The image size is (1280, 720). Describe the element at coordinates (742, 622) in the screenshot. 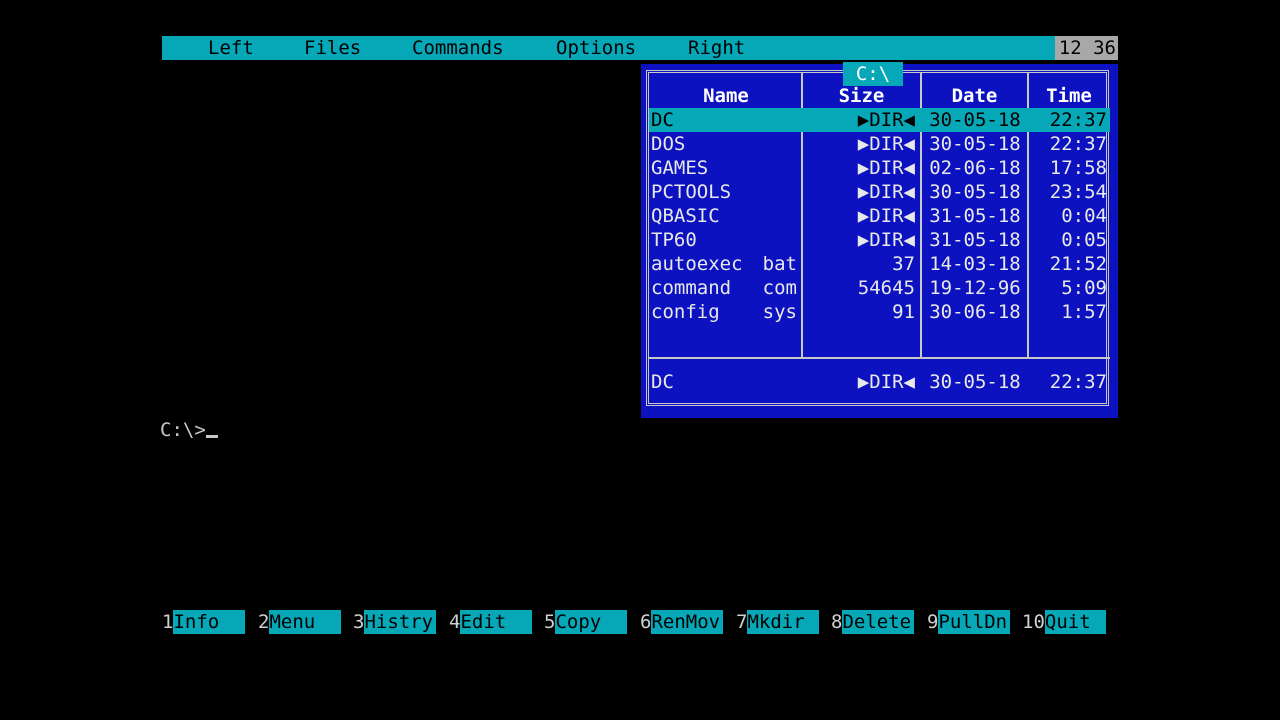

I see `fkey-number: 7` at that location.